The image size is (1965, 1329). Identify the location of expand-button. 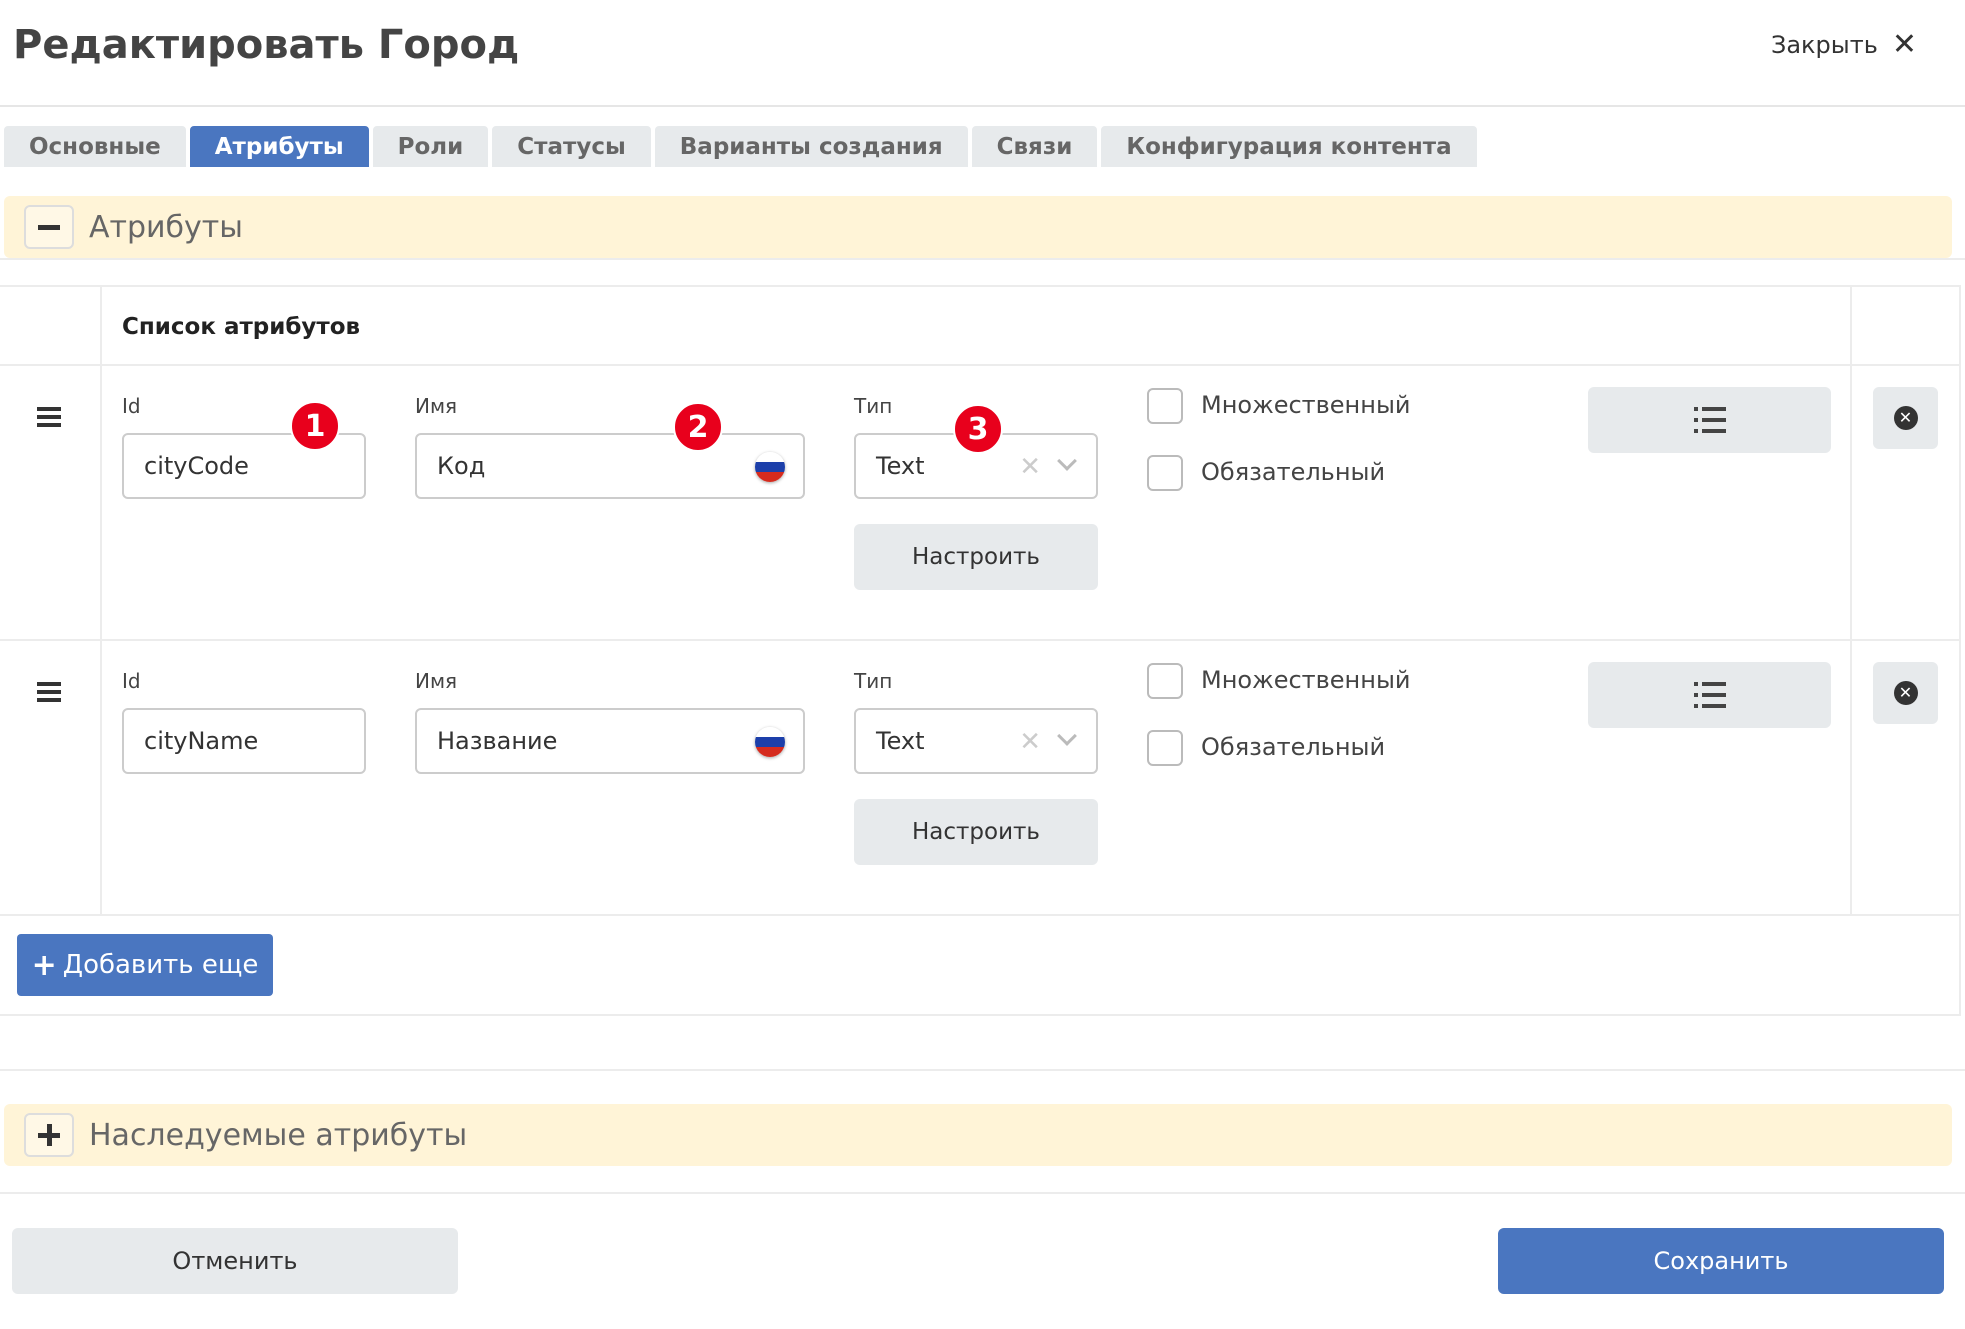
(49, 1135).